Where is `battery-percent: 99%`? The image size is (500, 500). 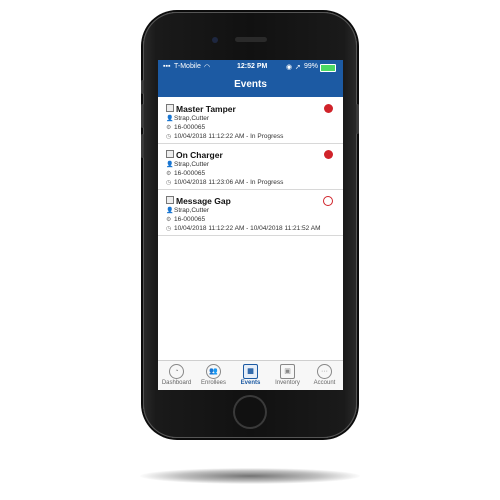
battery-percent: 99% is located at coordinates (311, 66).